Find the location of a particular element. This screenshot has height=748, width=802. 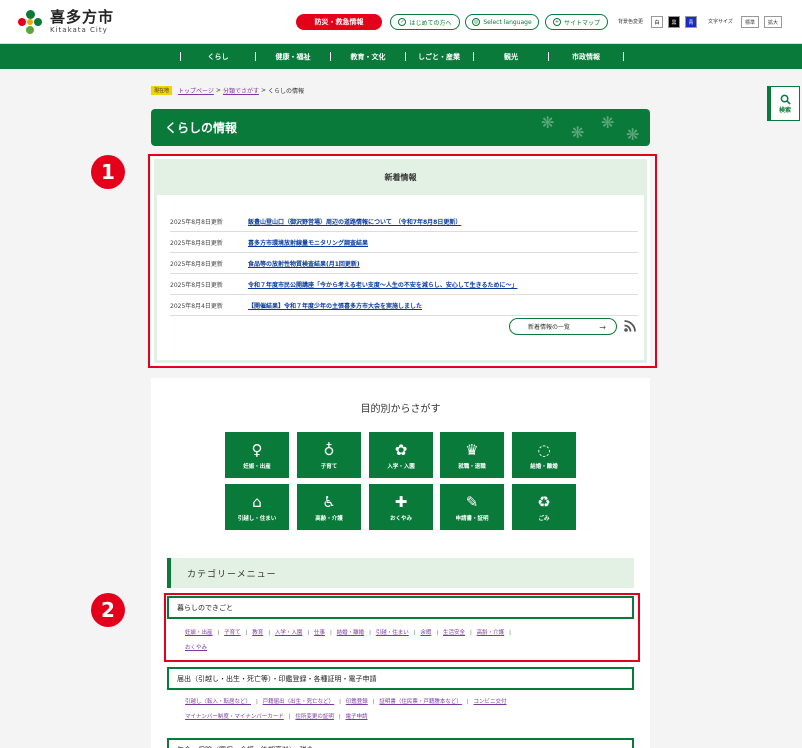

shield-icon: ✓ is located at coordinates (402, 22).